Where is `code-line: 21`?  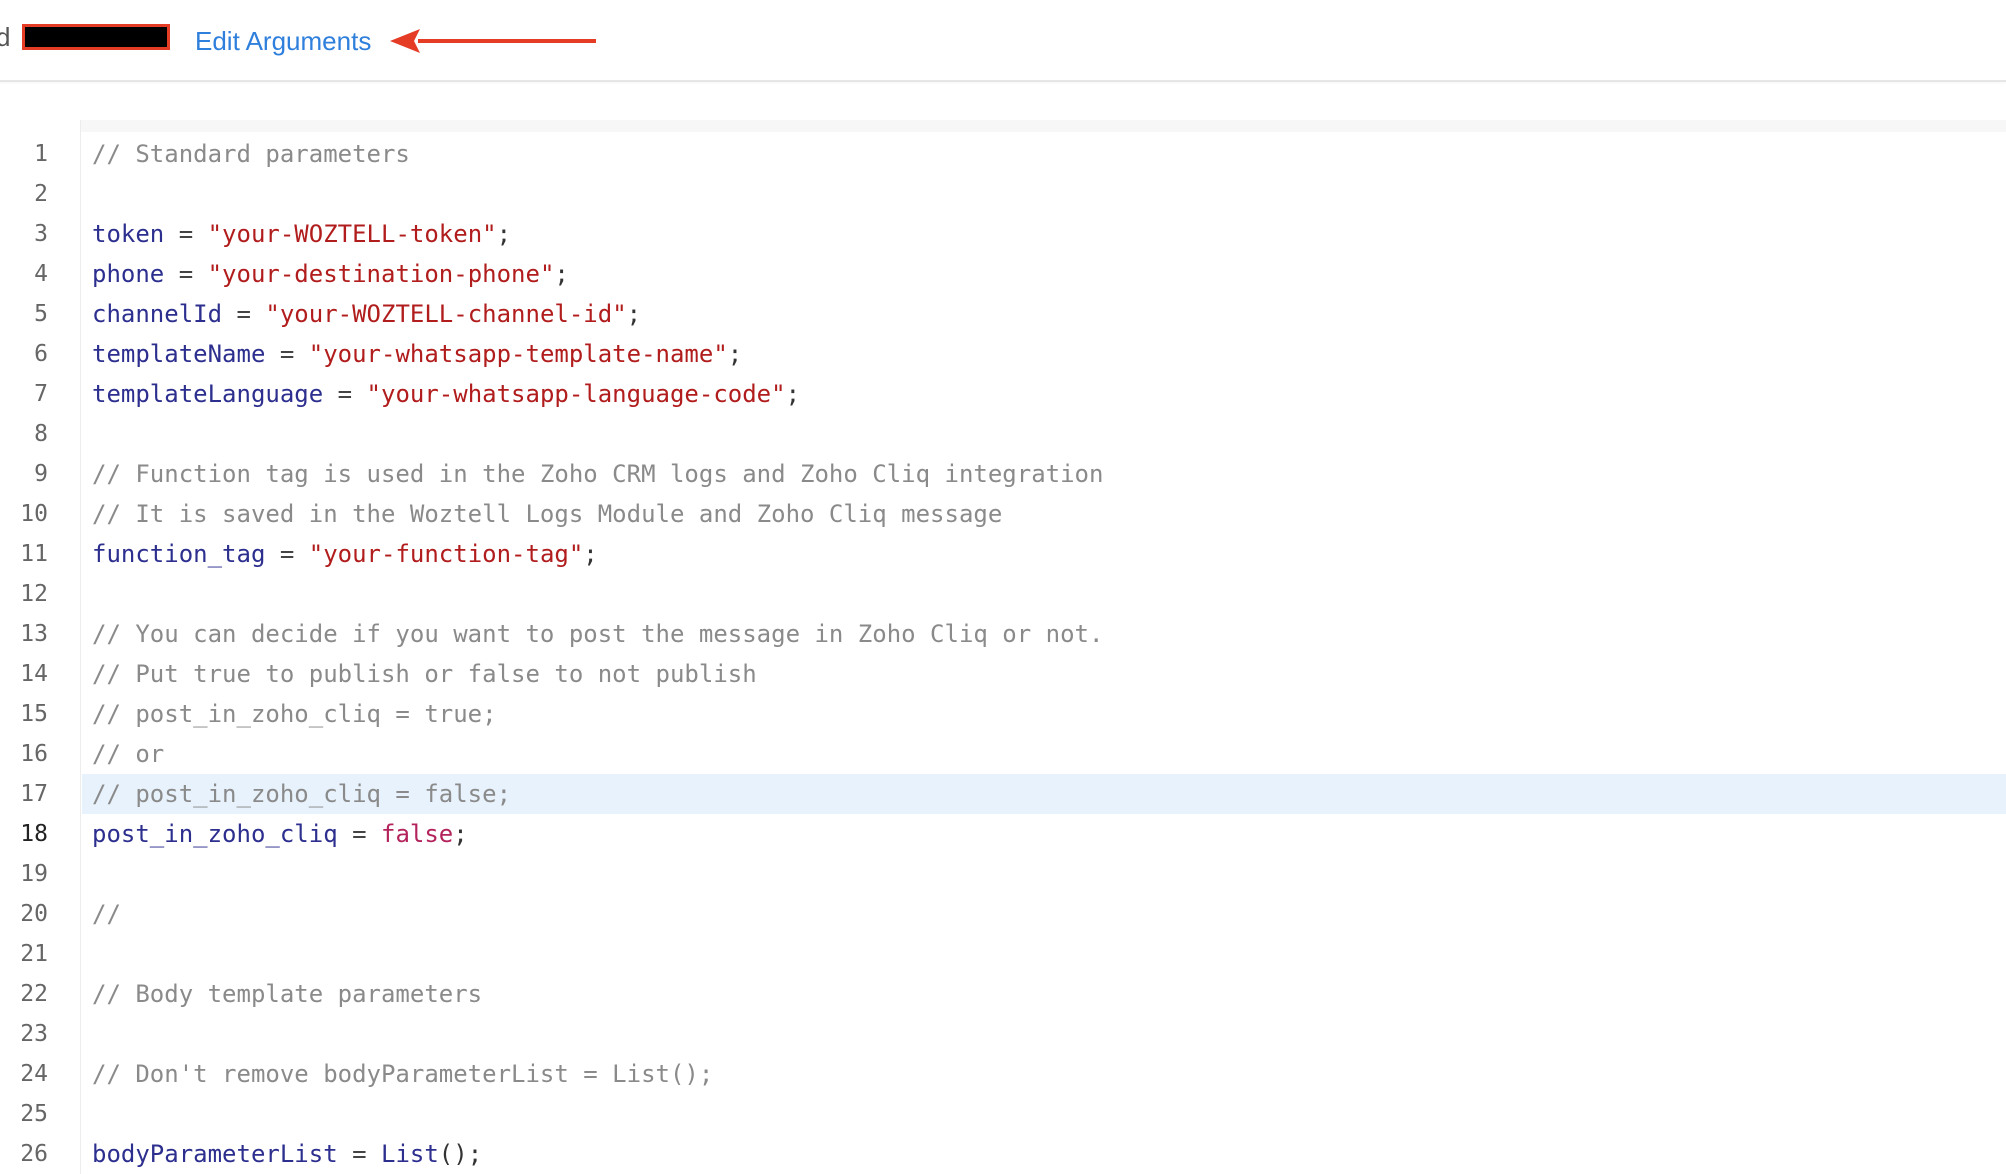 code-line: 21 is located at coordinates (1003, 954).